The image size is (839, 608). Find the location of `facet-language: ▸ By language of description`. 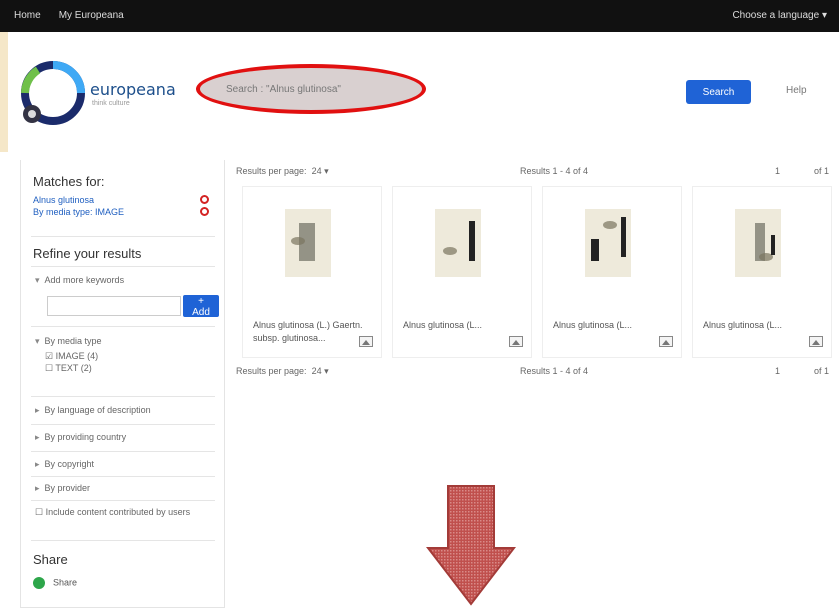

facet-language: ▸ By language of description is located at coordinates (93, 410).